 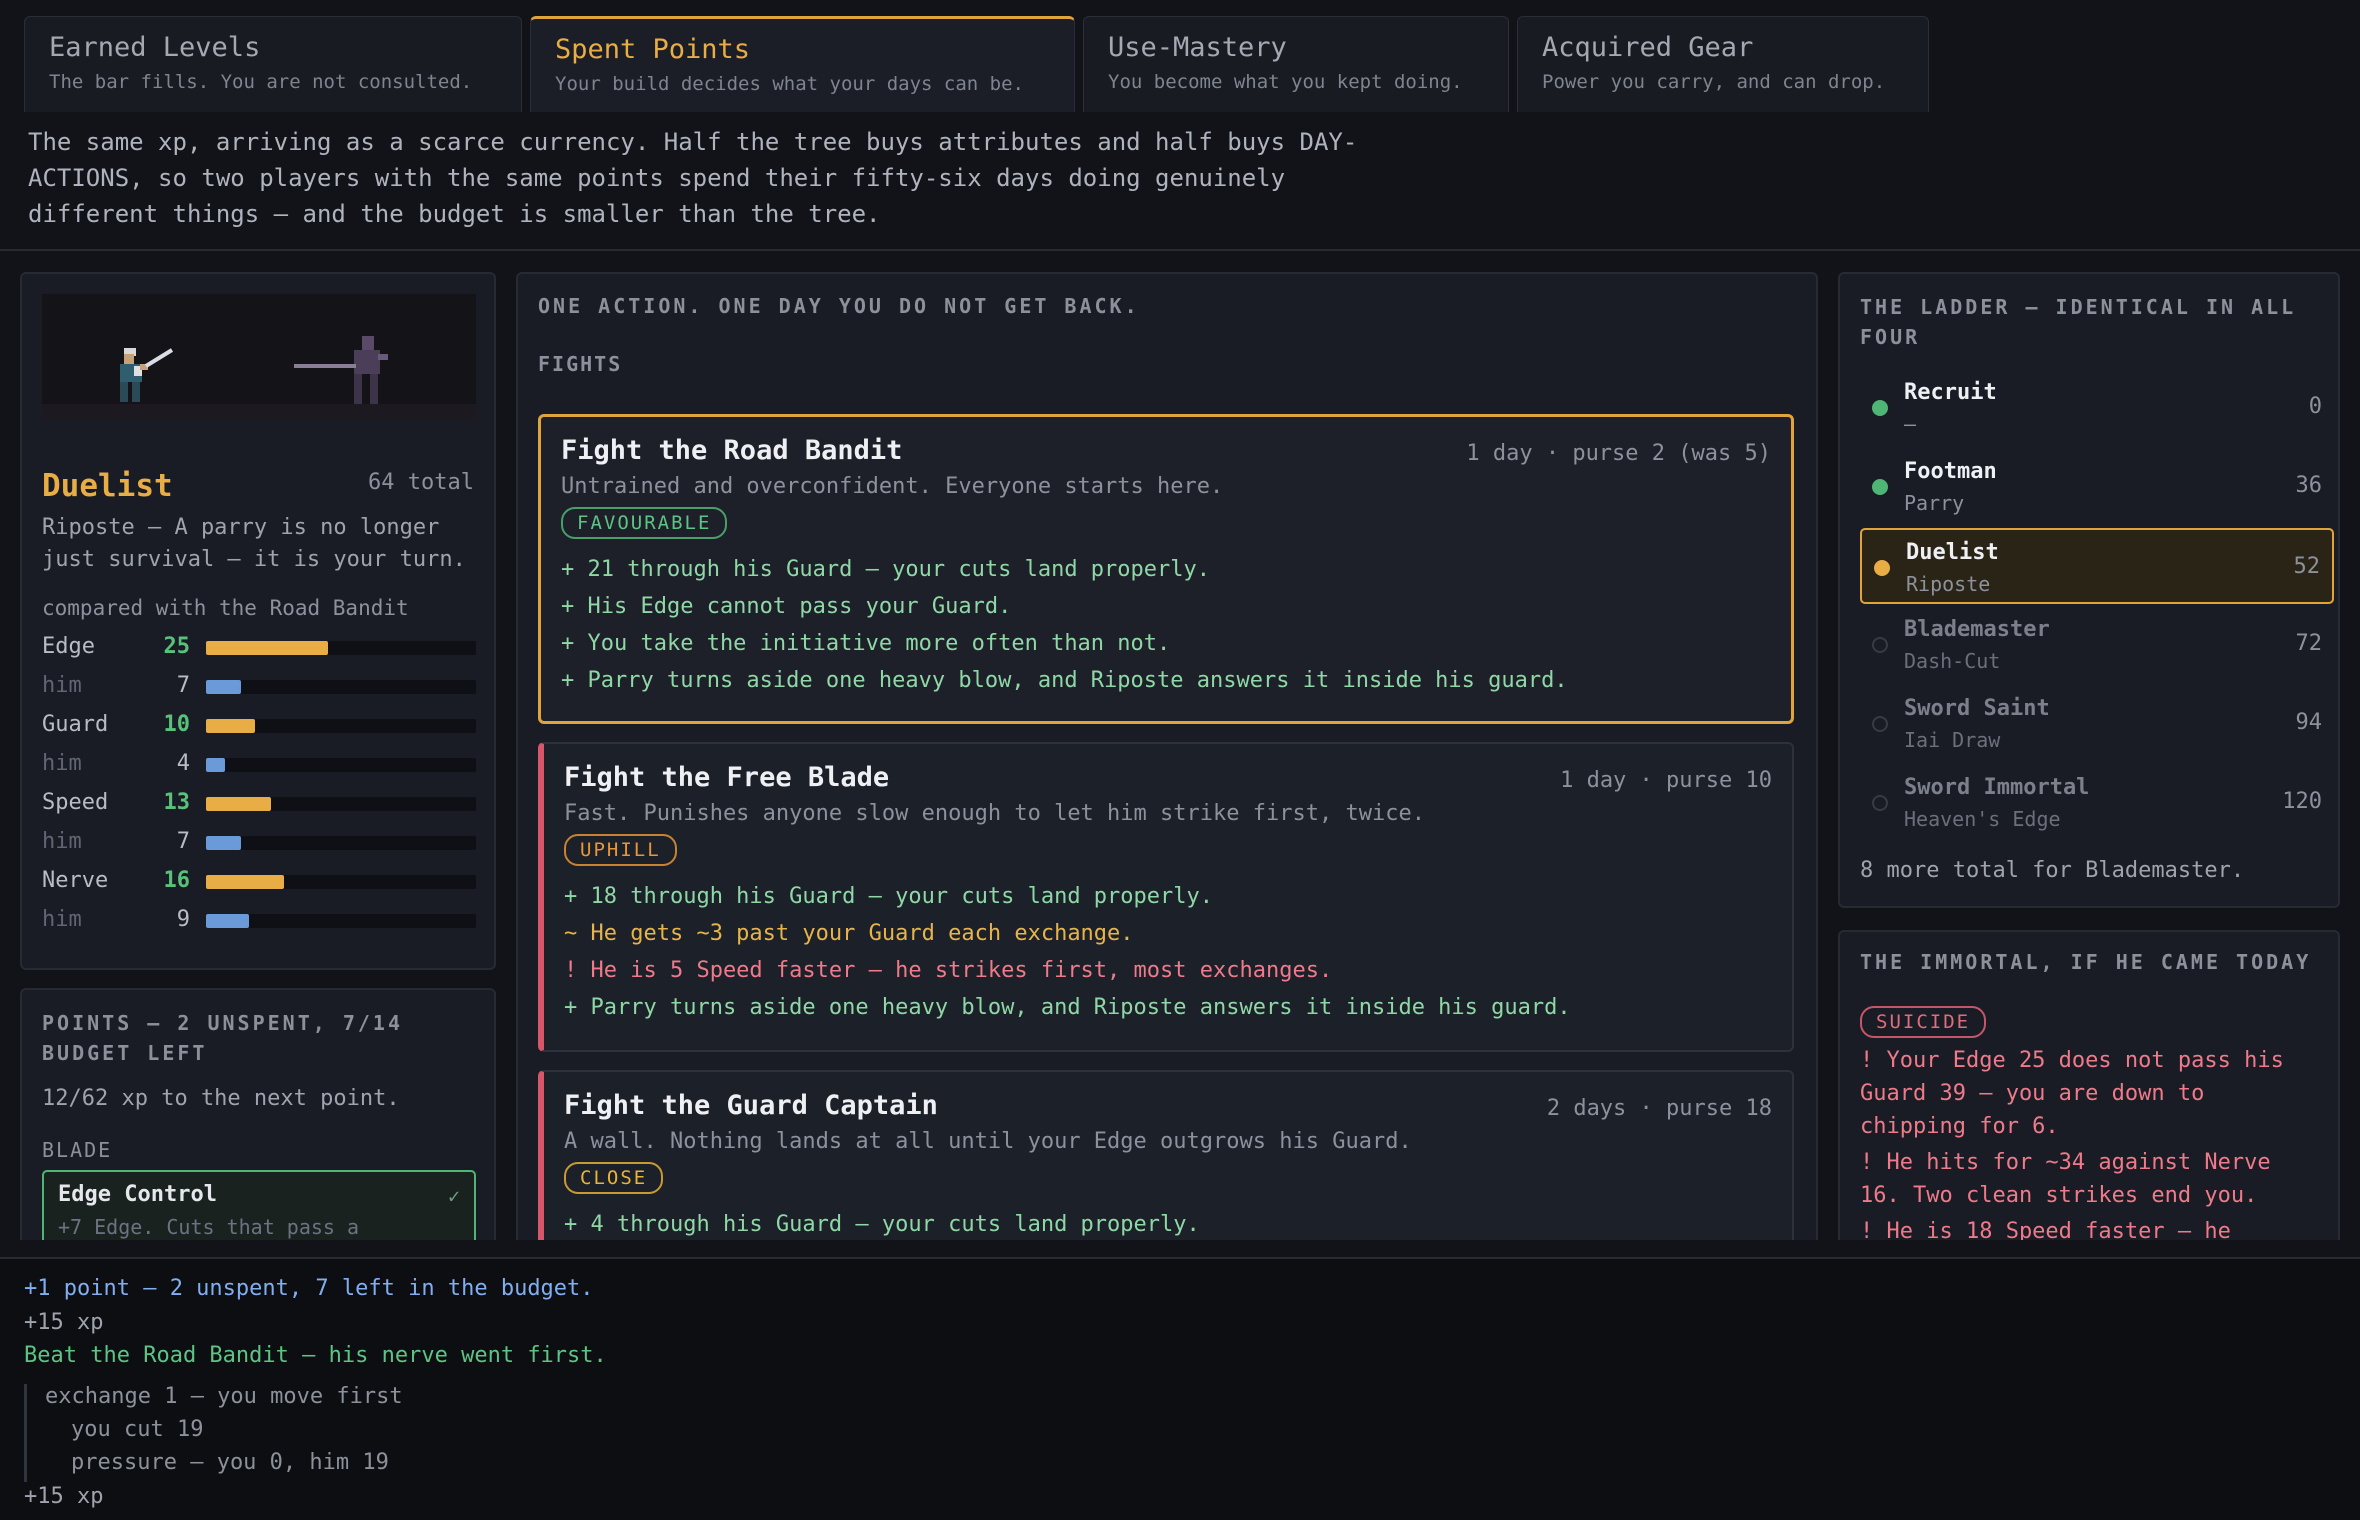 I want to click on actions-caption: One action. One day you do not get back., so click(x=839, y=306).